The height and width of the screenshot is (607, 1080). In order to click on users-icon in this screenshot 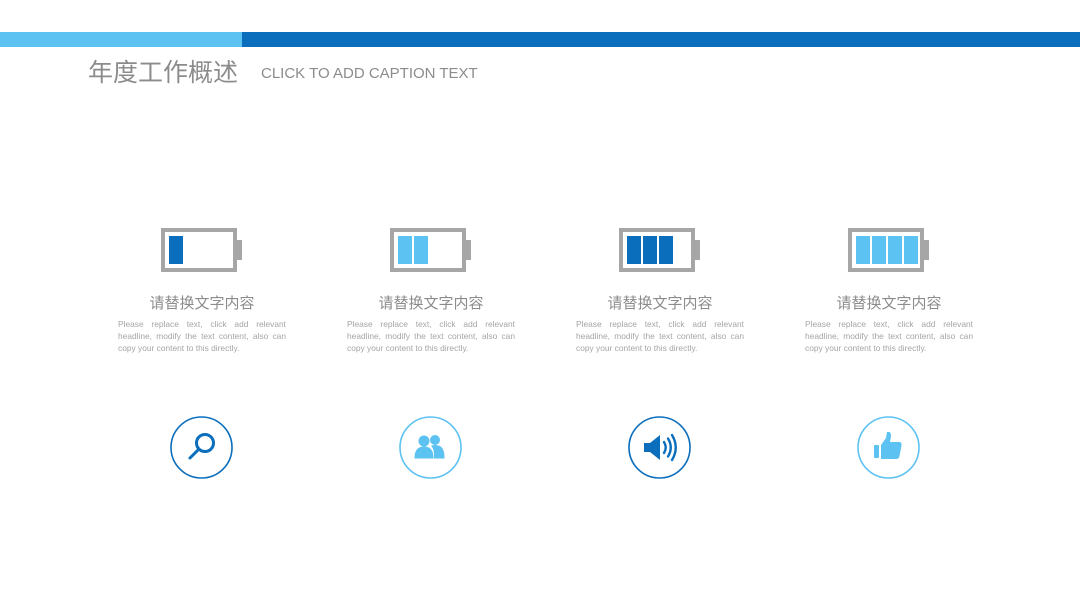, I will do `click(430, 447)`.